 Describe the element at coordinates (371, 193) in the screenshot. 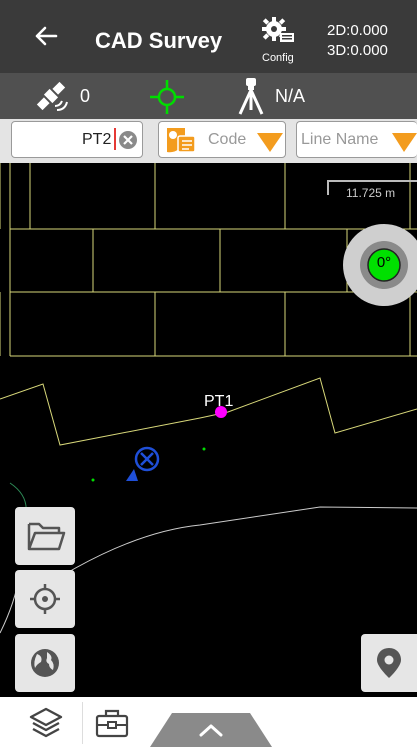

I see `scale-label: 11.725 m` at that location.